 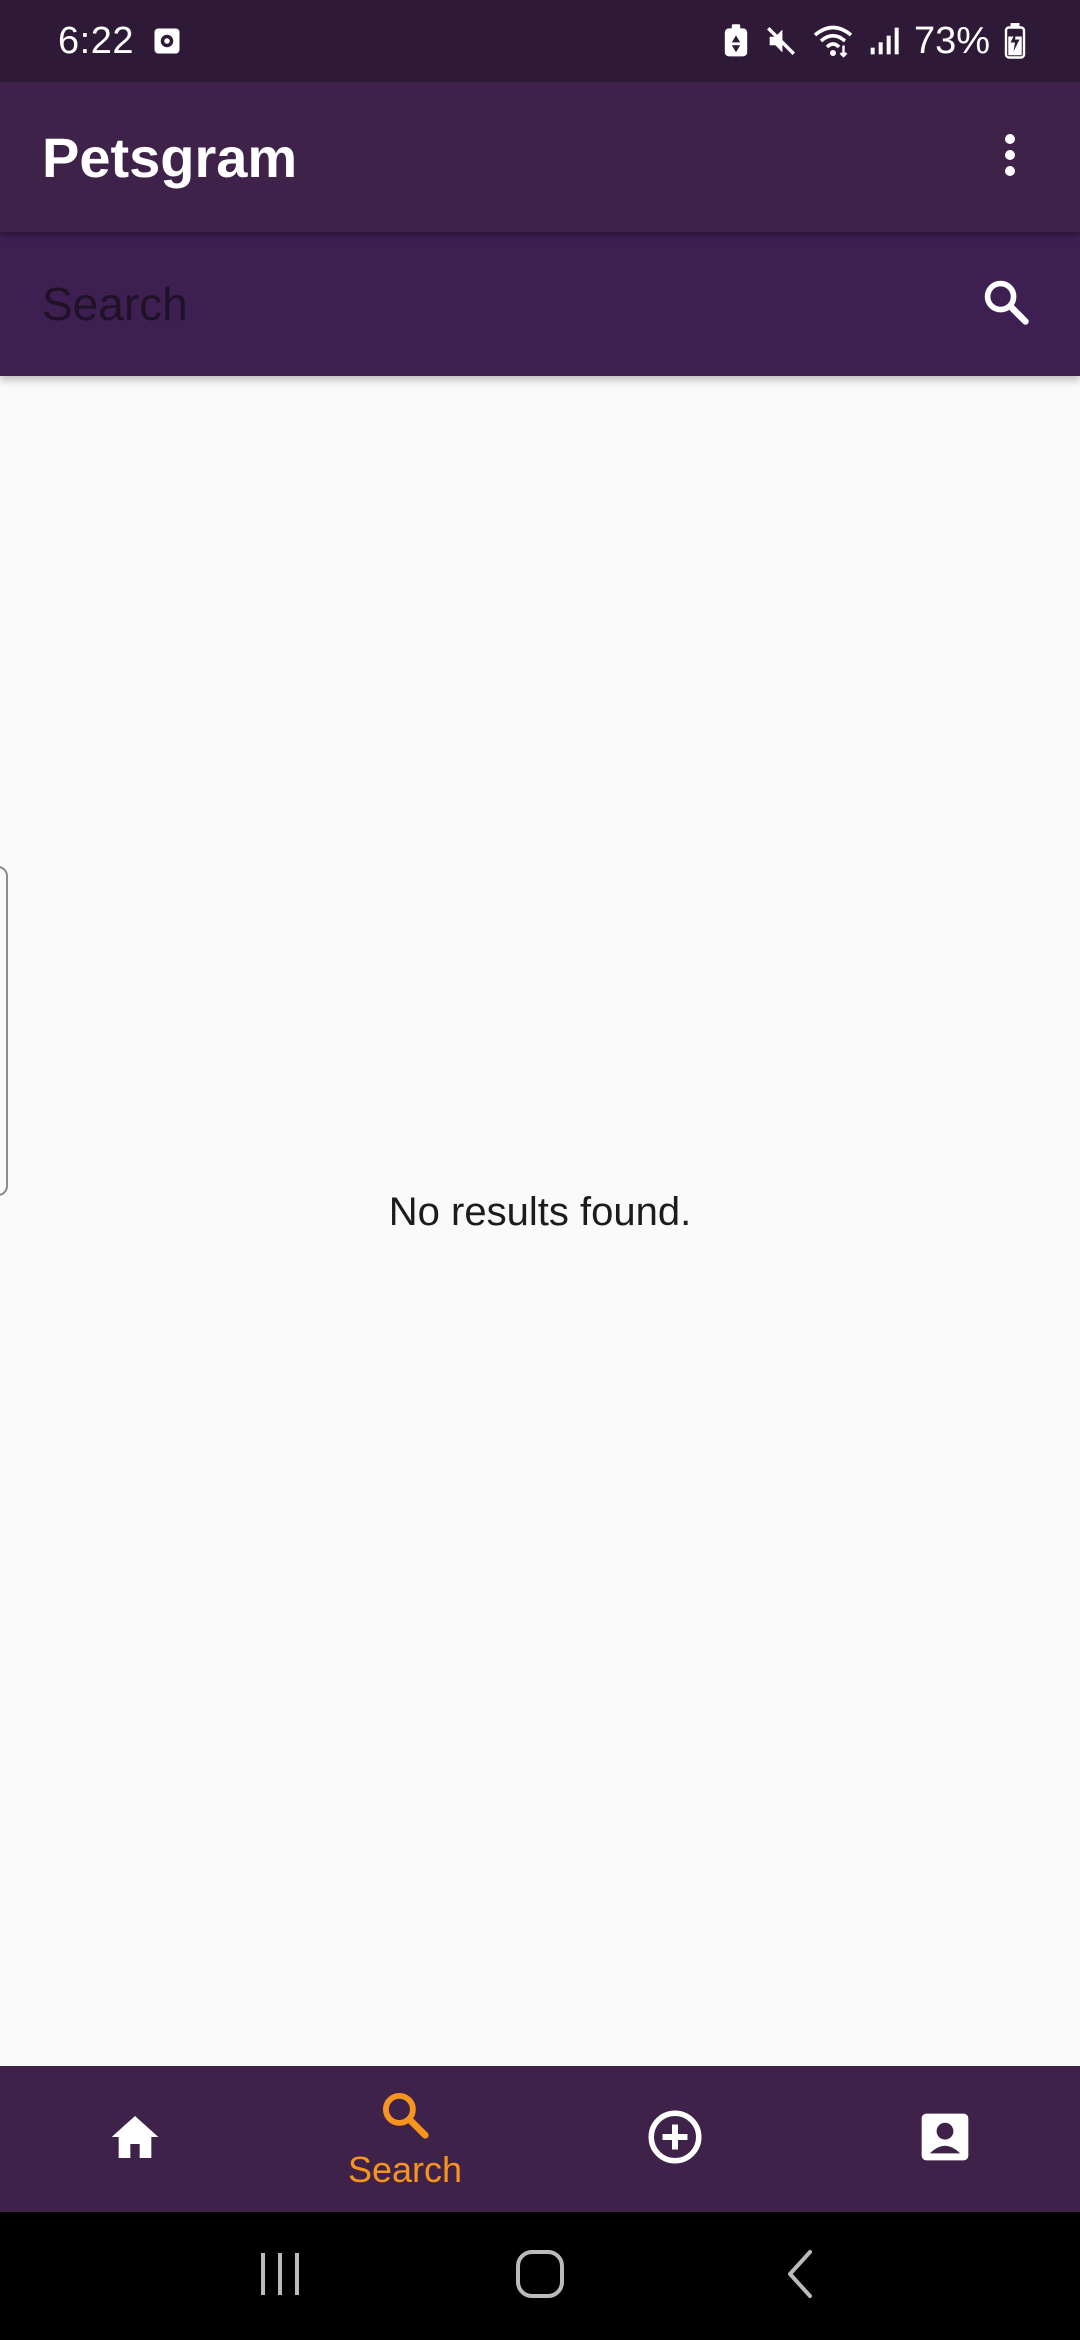 I want to click on battery-charging-icon, so click(x=1015, y=41).